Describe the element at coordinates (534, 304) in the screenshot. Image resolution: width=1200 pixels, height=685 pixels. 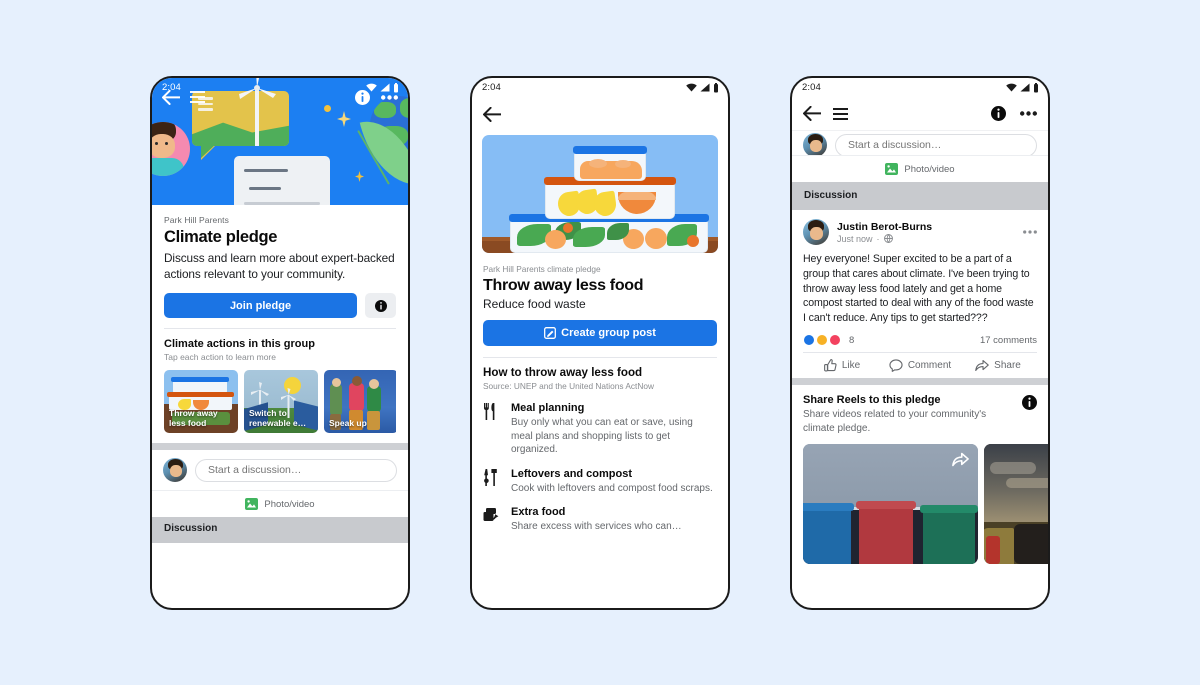
I see `action-subtitle: Reduce food waste` at that location.